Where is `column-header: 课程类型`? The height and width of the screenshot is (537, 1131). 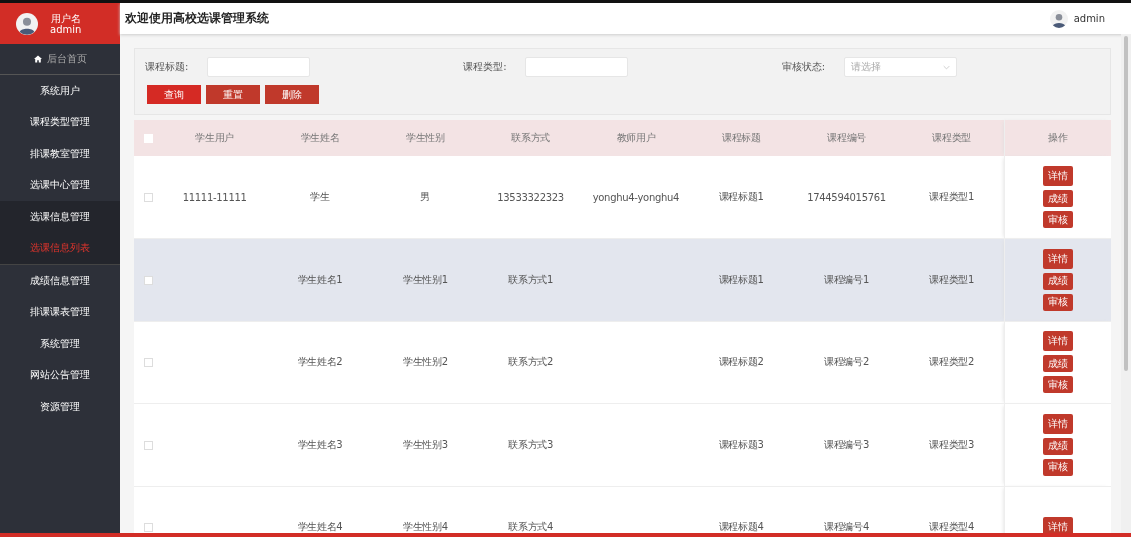 column-header: 课程类型 is located at coordinates (952, 138).